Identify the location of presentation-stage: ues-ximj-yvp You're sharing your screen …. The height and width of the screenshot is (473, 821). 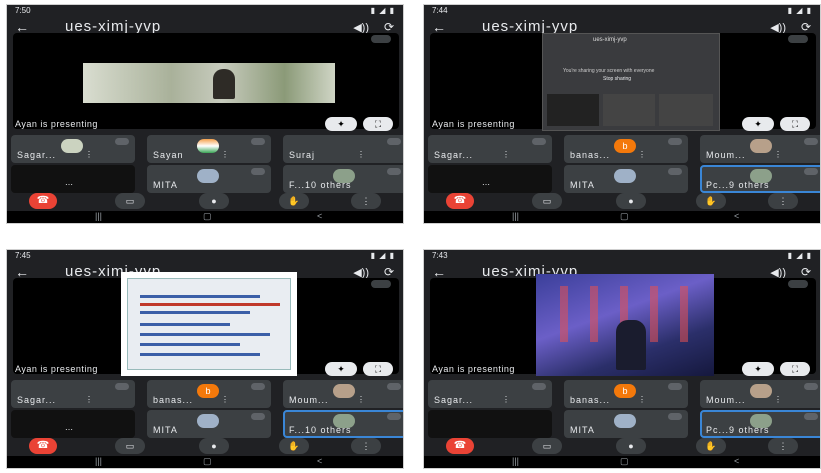
(623, 82).